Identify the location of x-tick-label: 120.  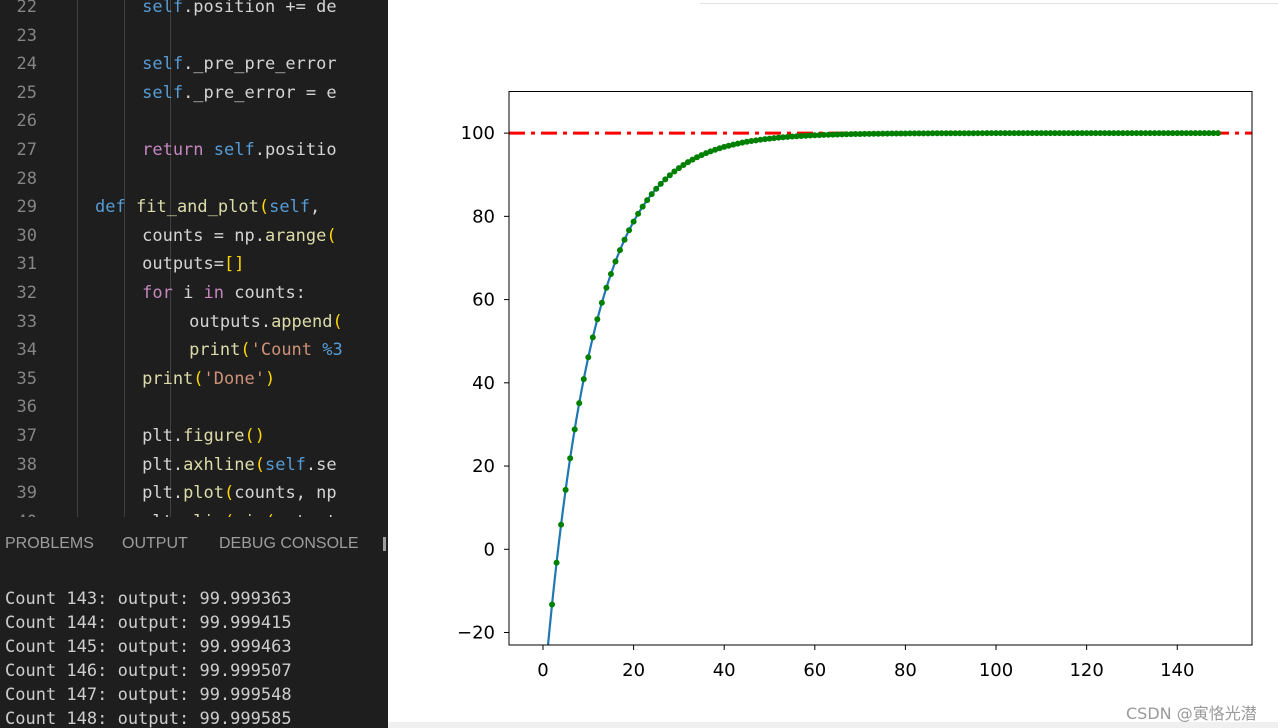
(1086, 670).